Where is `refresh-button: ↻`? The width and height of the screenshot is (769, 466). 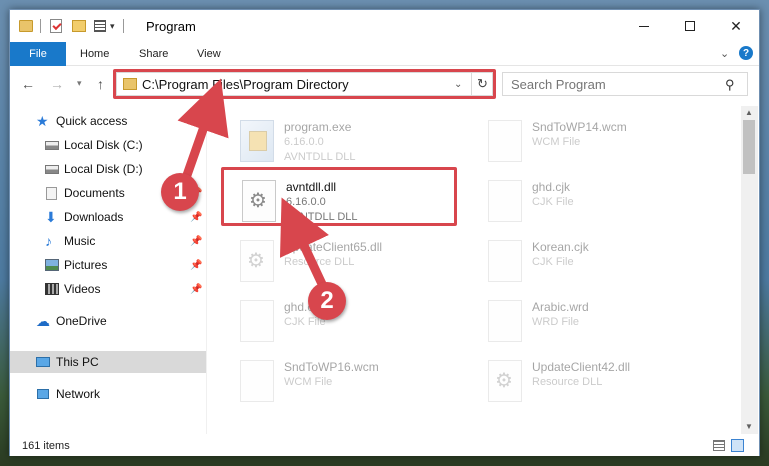
refresh-button: ↻ is located at coordinates (482, 84).